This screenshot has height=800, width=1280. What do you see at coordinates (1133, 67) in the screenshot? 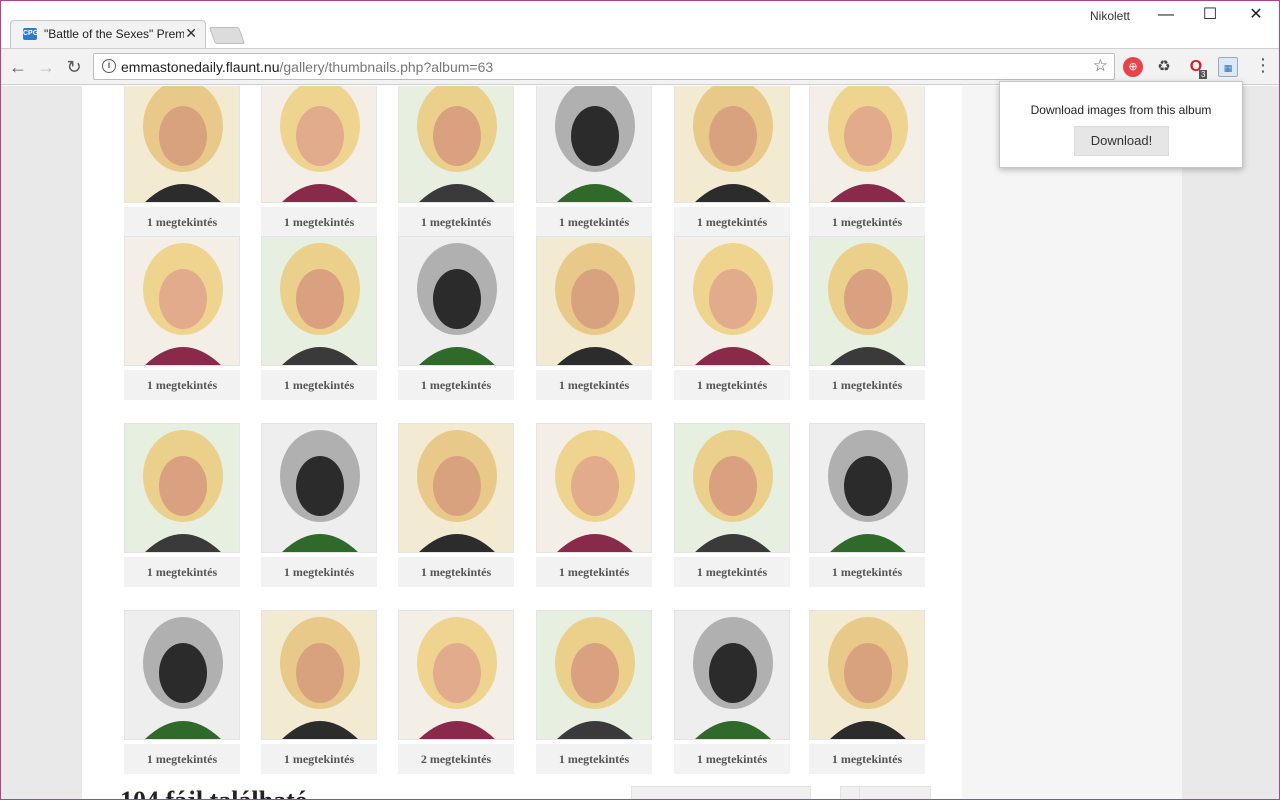
I see `extension-red-icon: ⊕` at bounding box center [1133, 67].